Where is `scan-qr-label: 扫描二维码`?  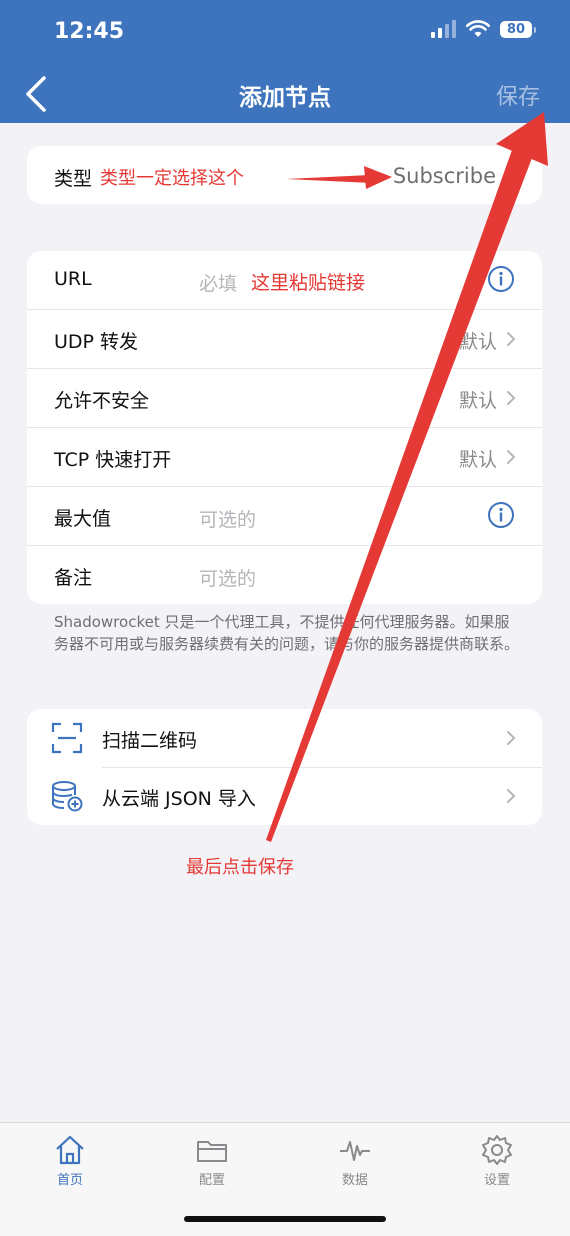 scan-qr-label: 扫描二维码 is located at coordinates (150, 741).